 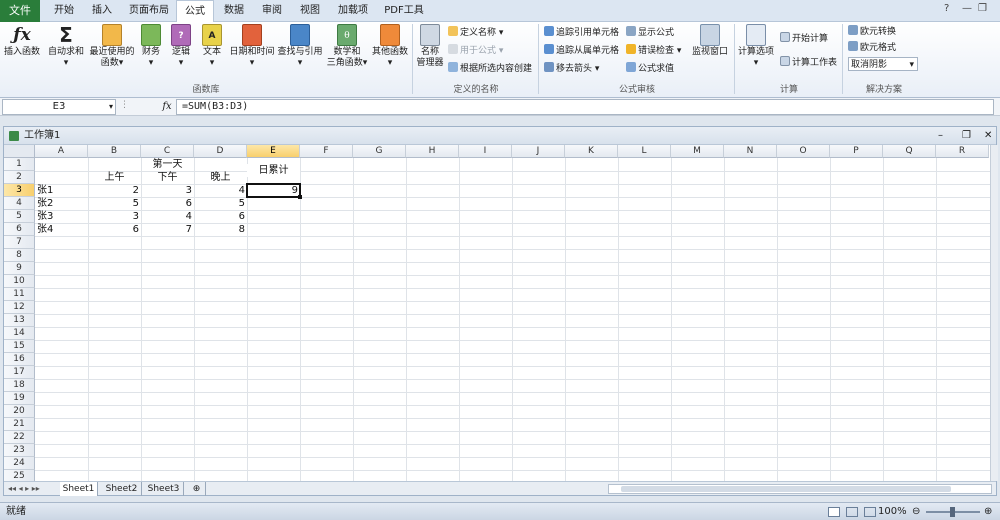 What do you see at coordinates (220, 229) in the screenshot?
I see `cell-D6: 8` at bounding box center [220, 229].